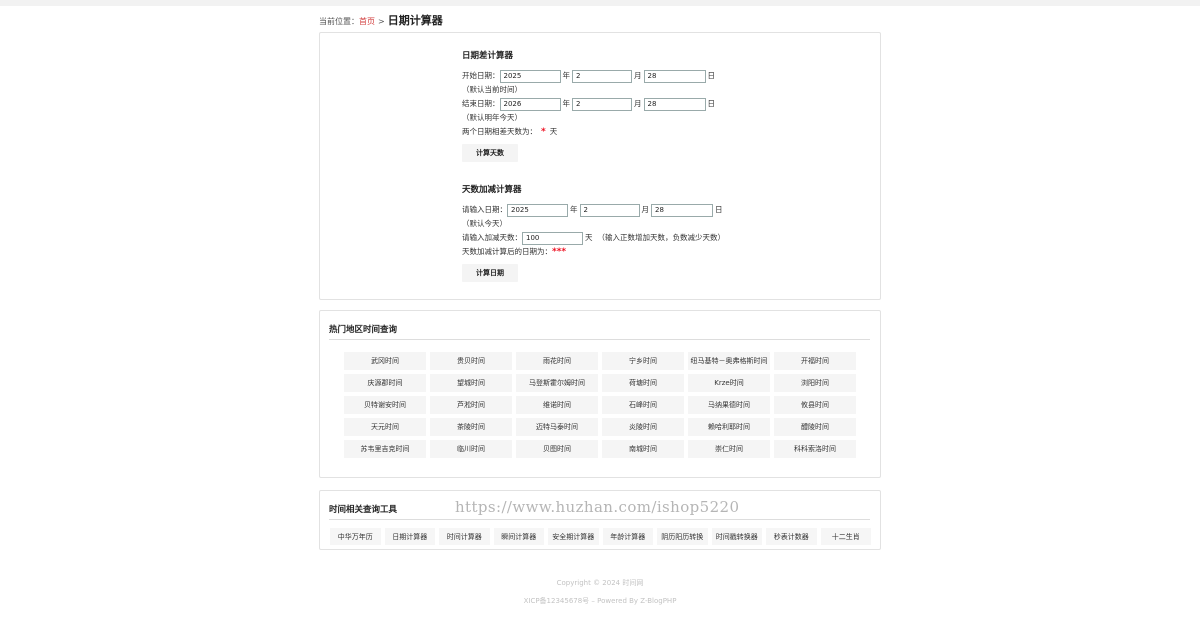  What do you see at coordinates (557, 361) in the screenshot?
I see `region-time-link: 雨花时间` at bounding box center [557, 361].